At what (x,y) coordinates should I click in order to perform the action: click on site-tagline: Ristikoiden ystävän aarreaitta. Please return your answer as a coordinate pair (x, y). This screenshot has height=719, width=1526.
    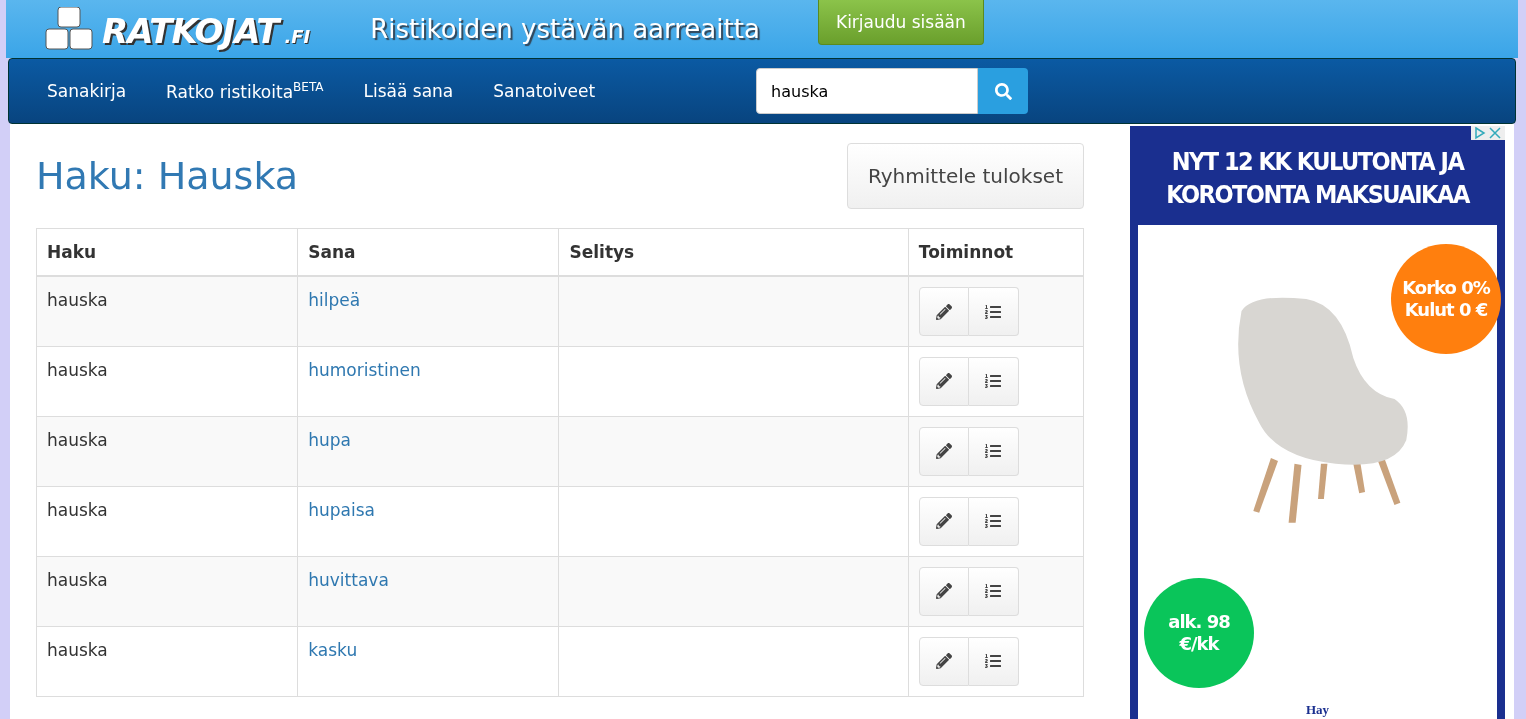
    Looking at the image, I should click on (565, 29).